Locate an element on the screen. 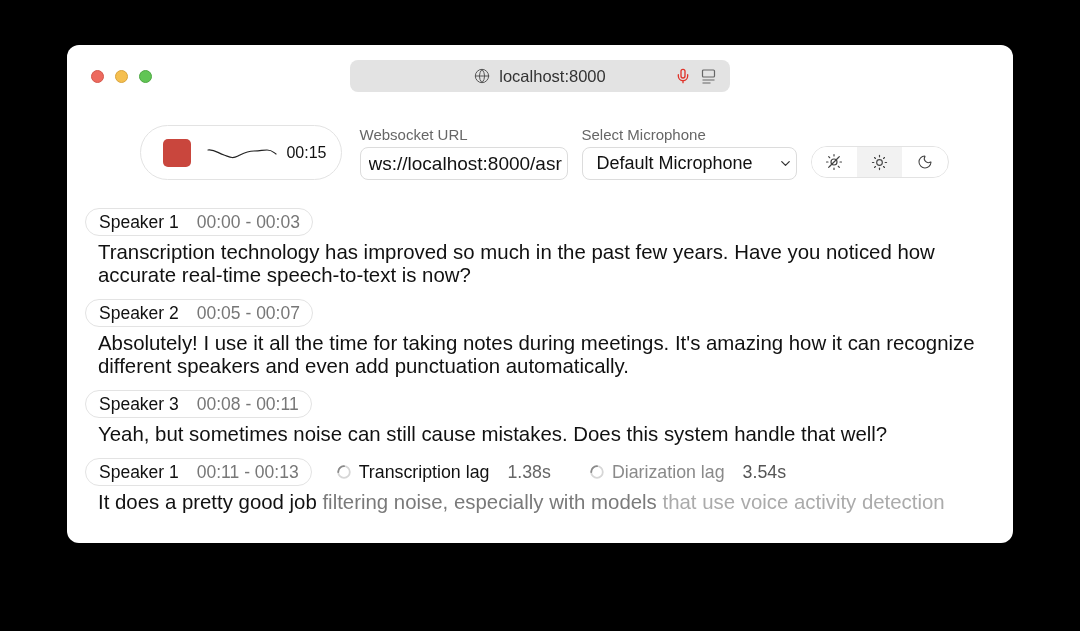 The width and height of the screenshot is (1080, 631). transcript-text: It does a pretty good job filtering noise, especially with models that use voice activity detection is located at coordinates (521, 502).